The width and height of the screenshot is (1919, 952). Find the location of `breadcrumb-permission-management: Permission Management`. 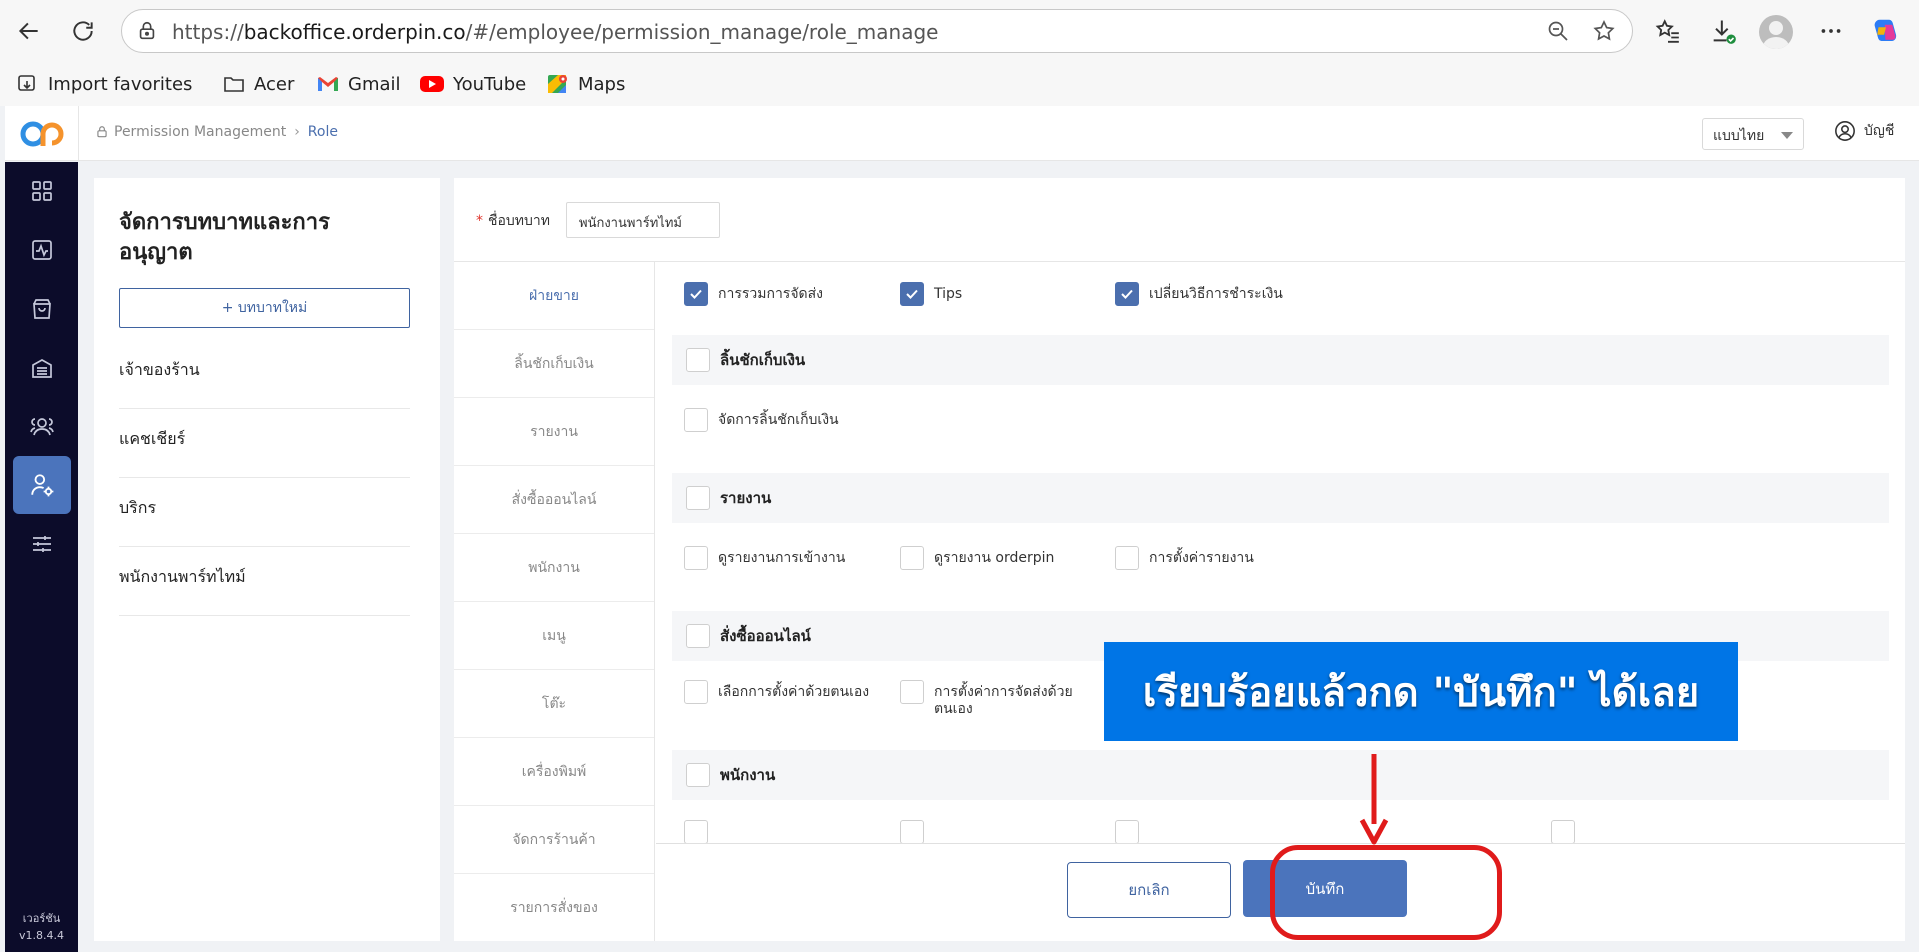

breadcrumb-permission-management: Permission Management is located at coordinates (200, 132).